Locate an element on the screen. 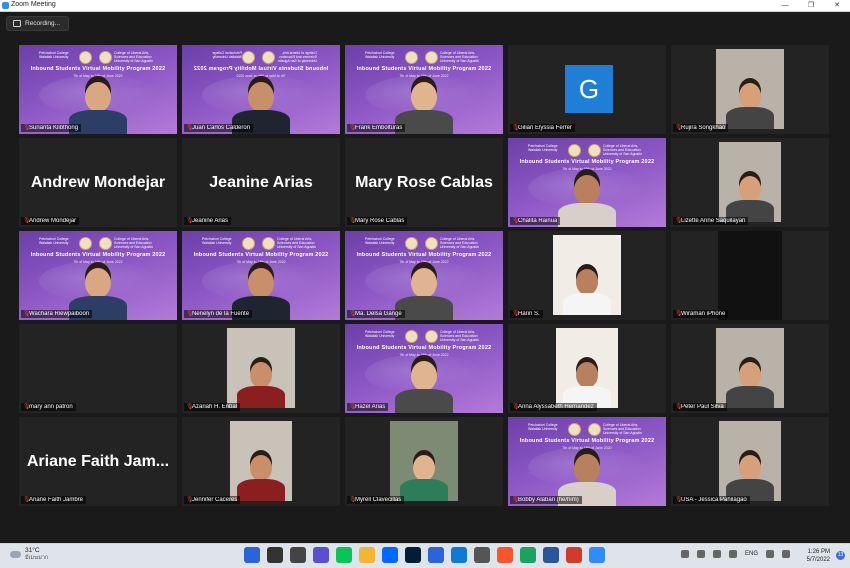 The image size is (850, 568). participant-tile: Andrew Mondejar 🎙 Andrew Mondejar is located at coordinates (98, 182).